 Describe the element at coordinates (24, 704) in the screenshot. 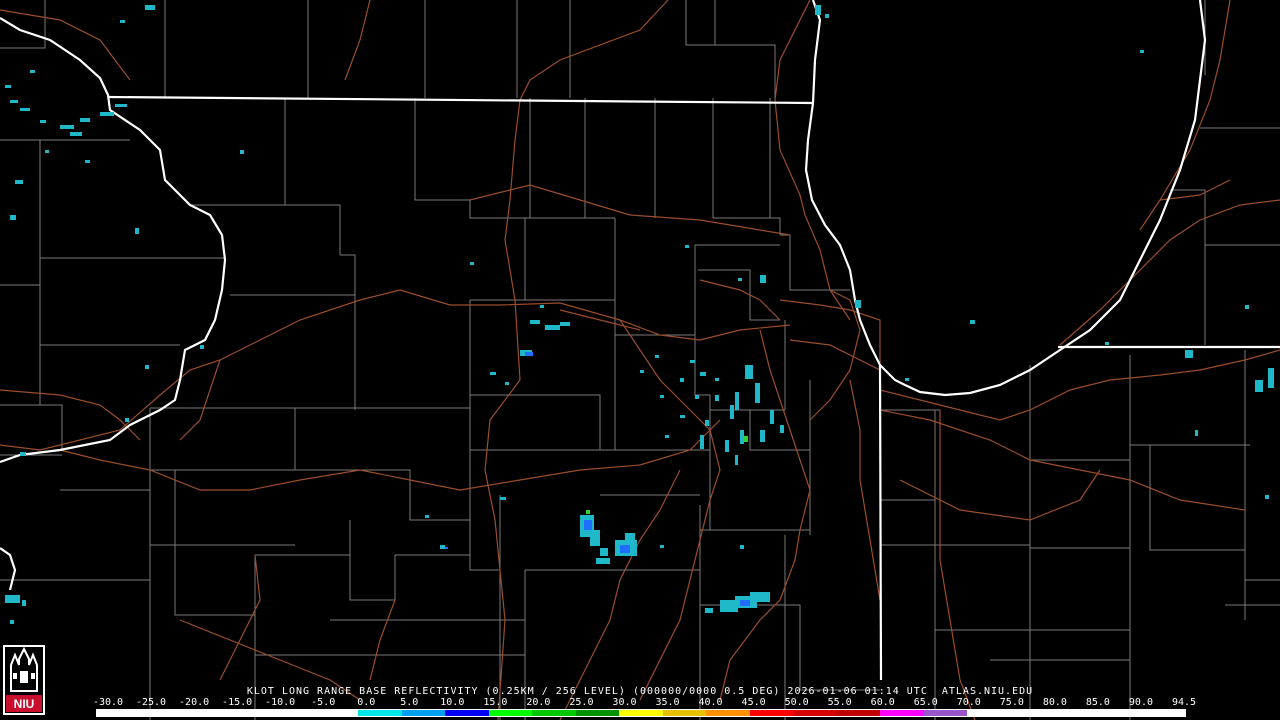

I see `logo-text: NIU` at that location.